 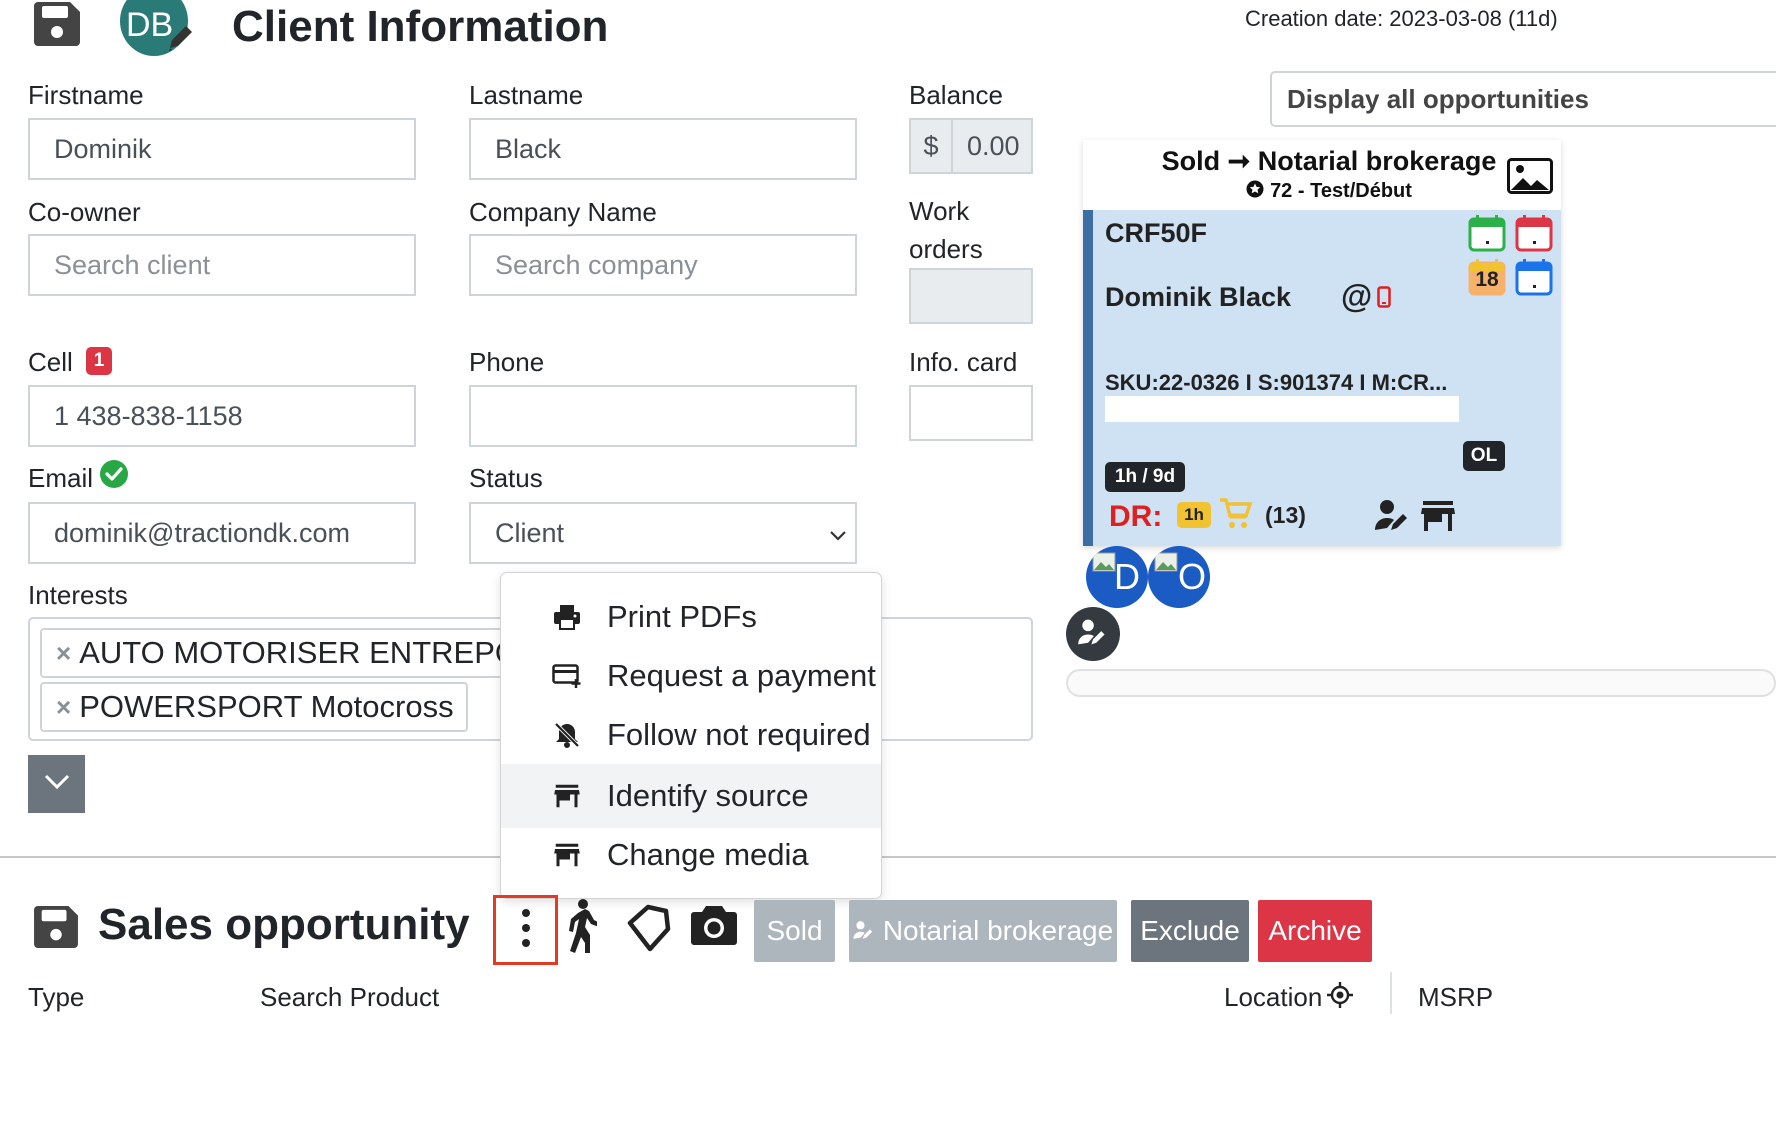 What do you see at coordinates (708, 795) in the screenshot?
I see `menu-item-label: Identify source` at bounding box center [708, 795].